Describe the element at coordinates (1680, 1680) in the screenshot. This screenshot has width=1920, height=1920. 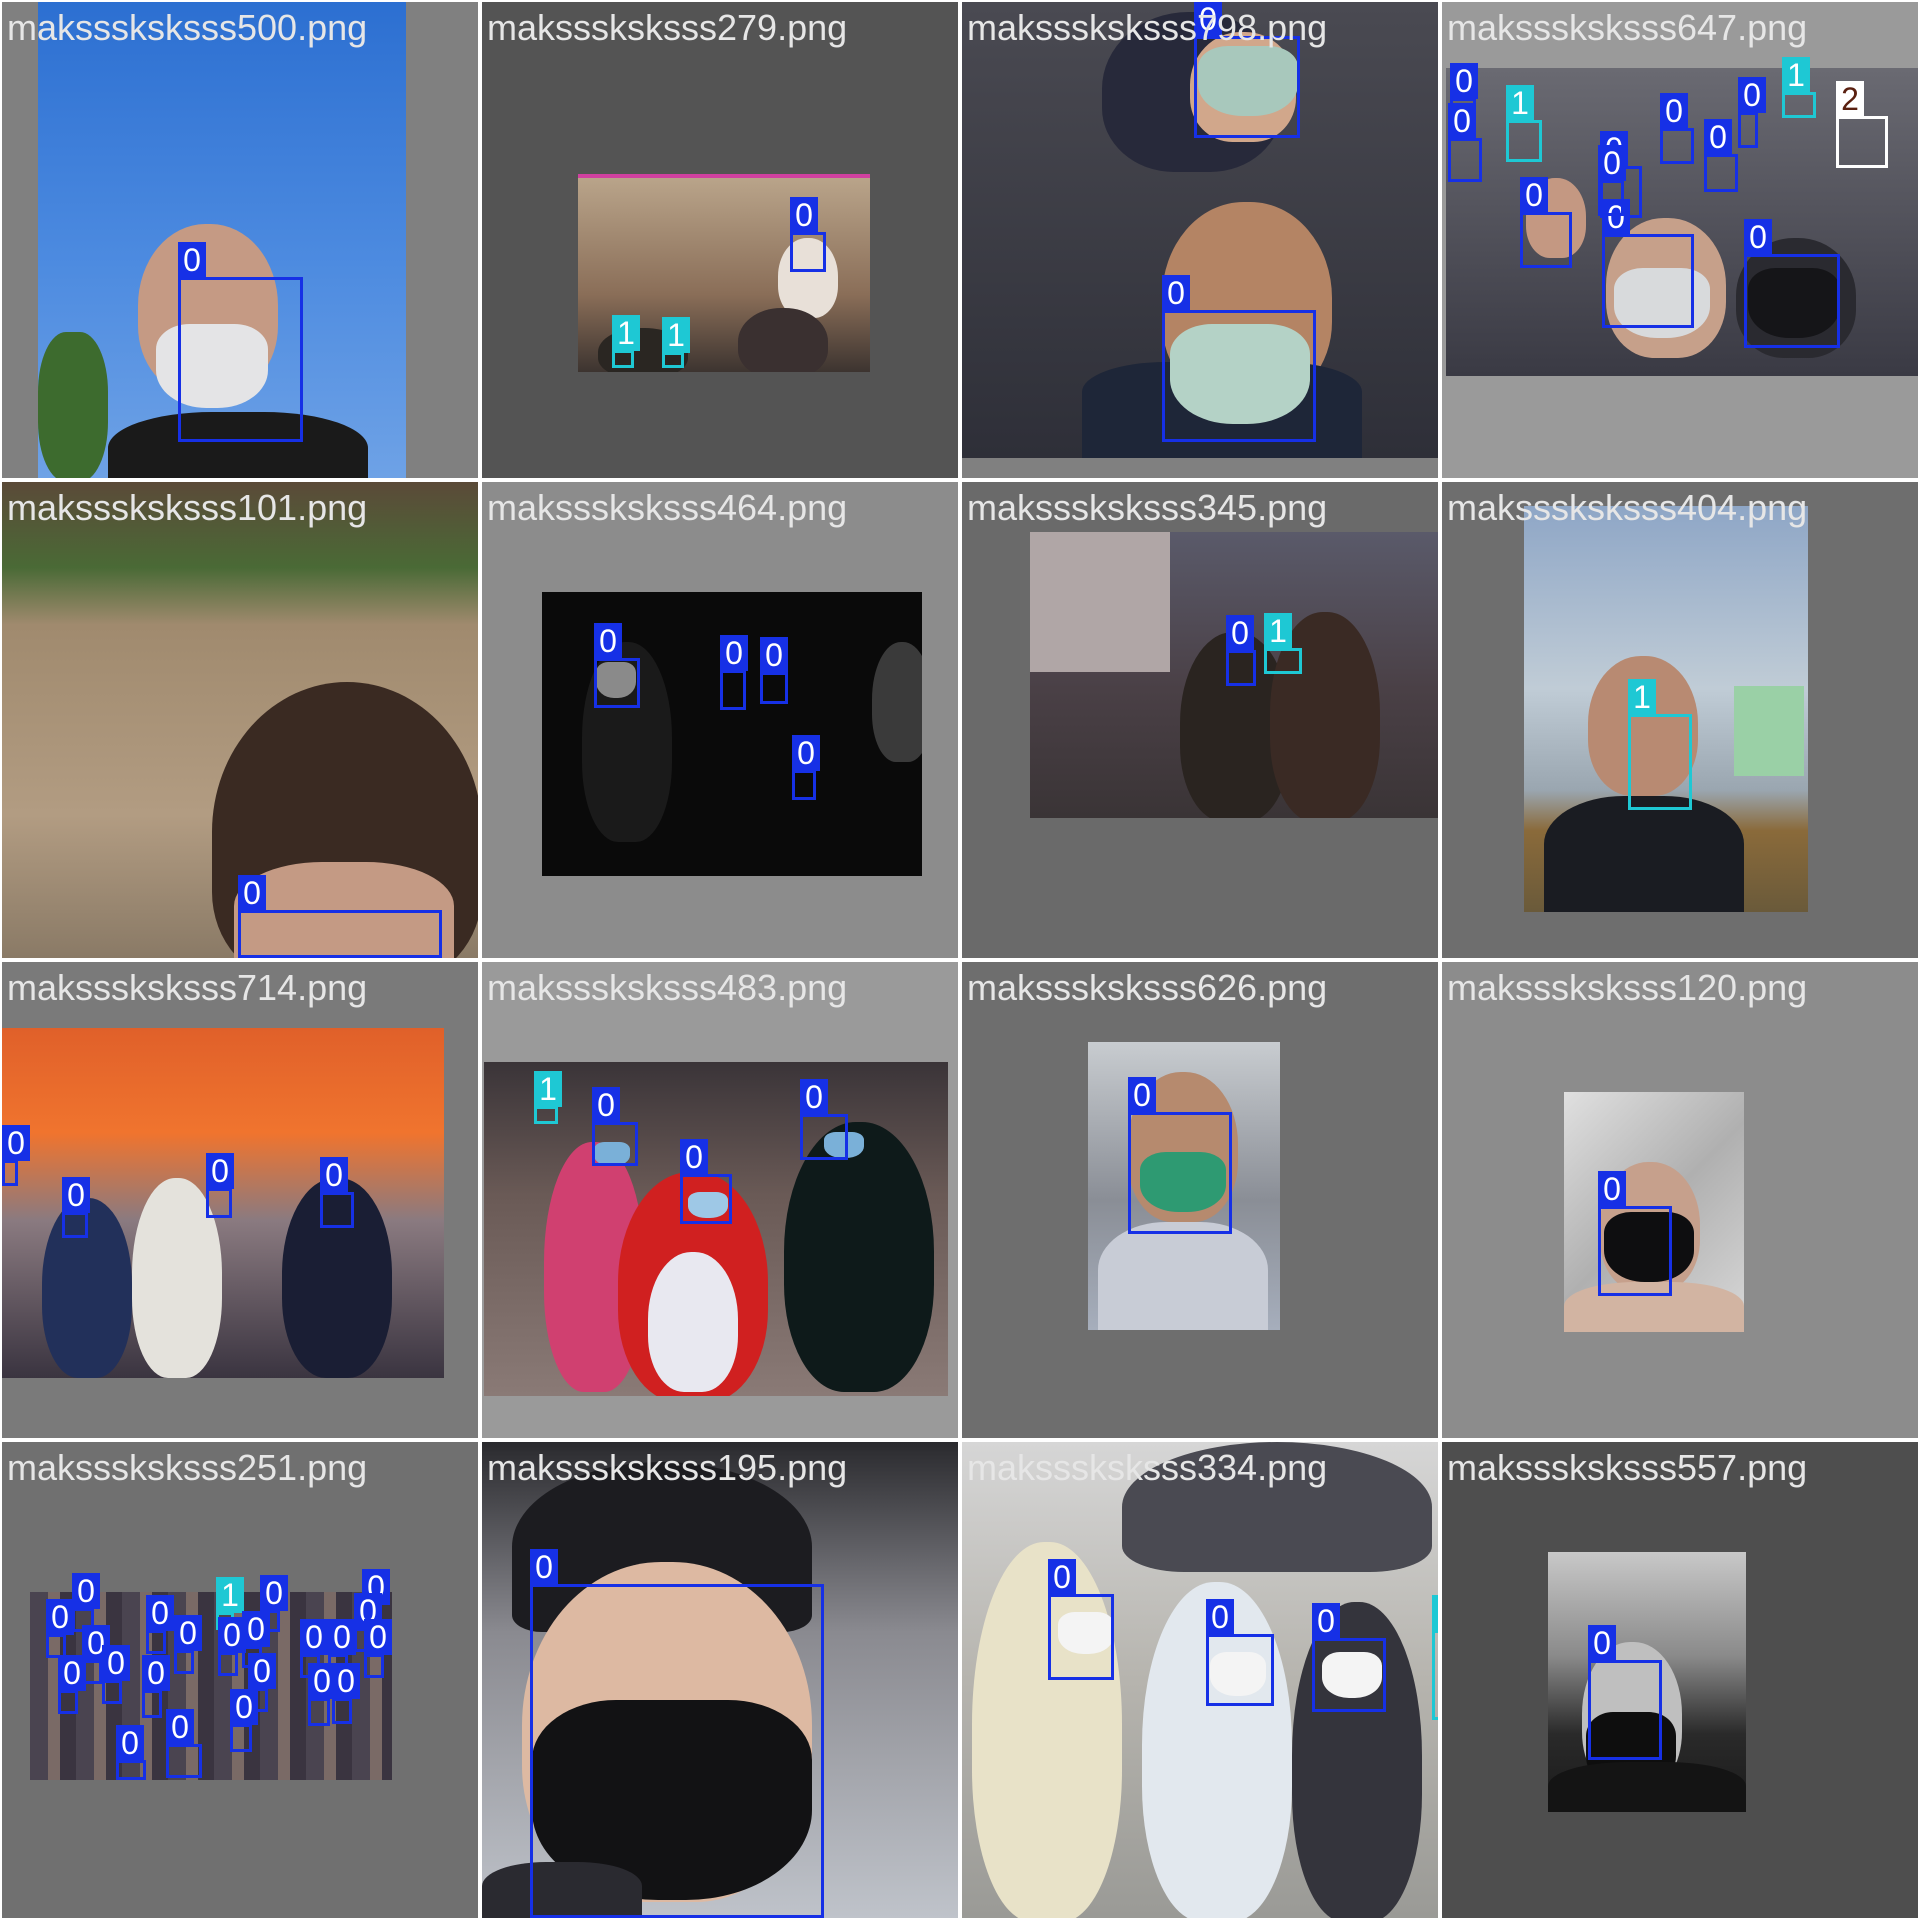
I see `image-tile: 0 maksssksksss557.png` at that location.